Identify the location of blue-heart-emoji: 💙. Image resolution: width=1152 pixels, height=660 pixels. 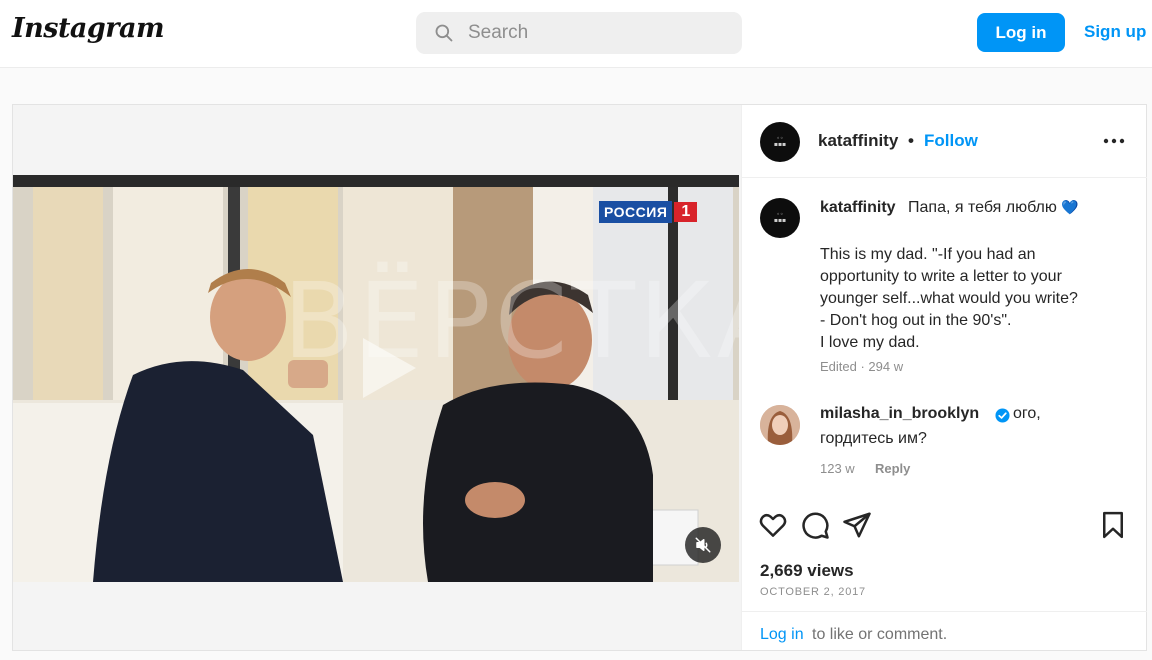
(1070, 207).